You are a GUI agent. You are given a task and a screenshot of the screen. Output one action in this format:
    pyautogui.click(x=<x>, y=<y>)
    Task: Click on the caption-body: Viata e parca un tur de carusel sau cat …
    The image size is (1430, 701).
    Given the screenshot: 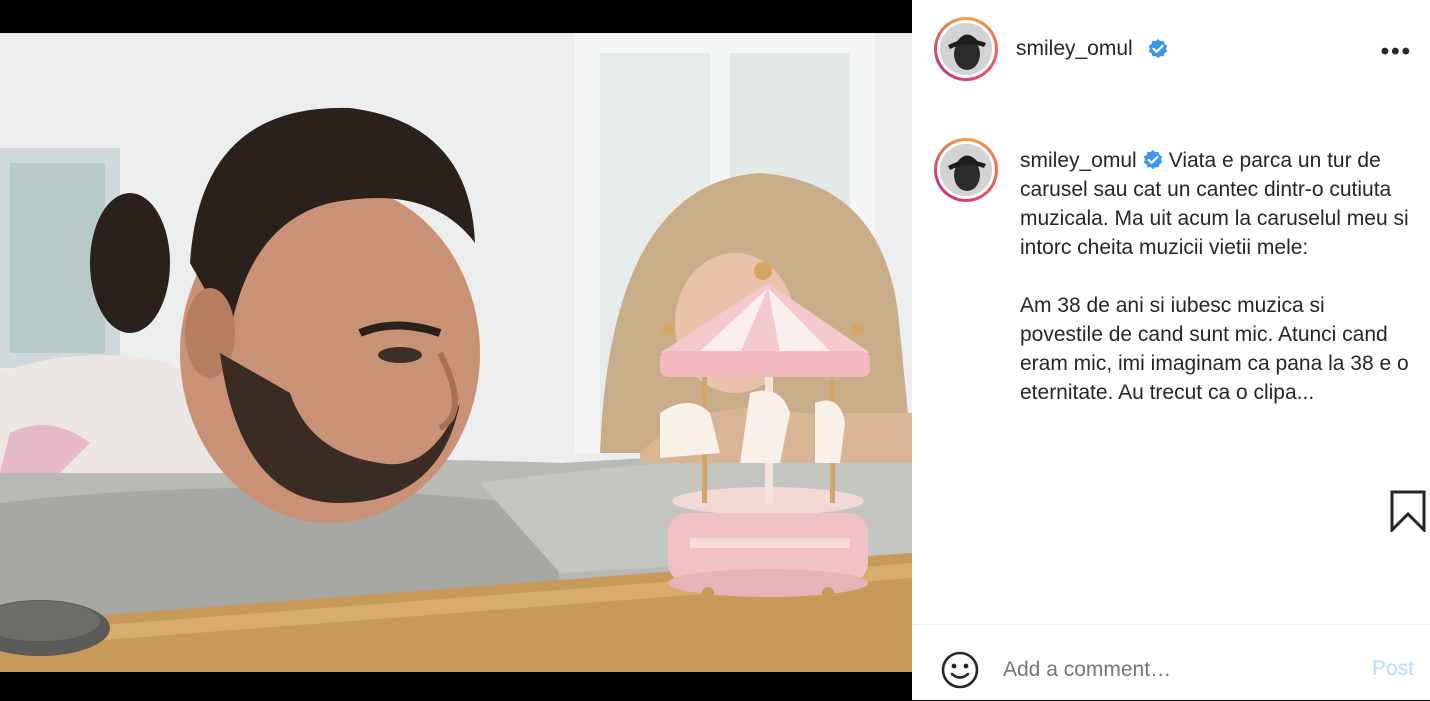 What is the action you would take?
    pyautogui.click(x=1214, y=276)
    